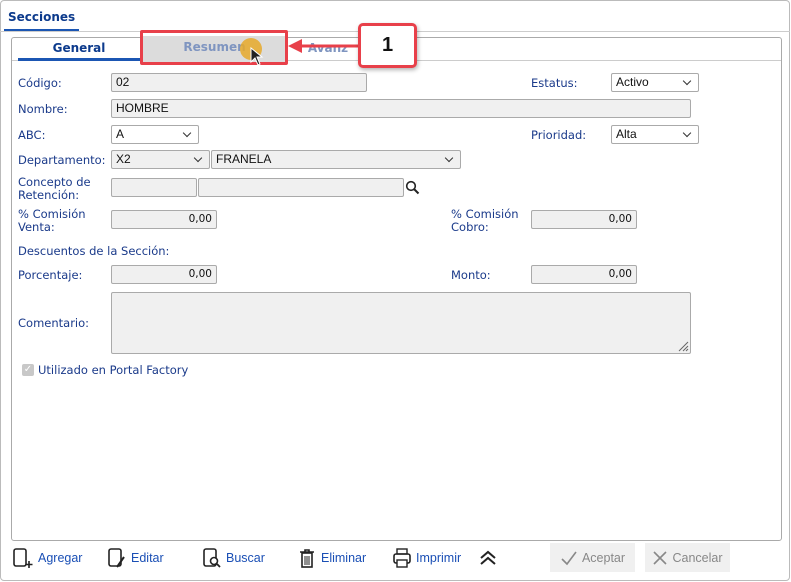 The height and width of the screenshot is (582, 791). What do you see at coordinates (28, 370) in the screenshot?
I see `portal-factory-checkbox: ✓` at bounding box center [28, 370].